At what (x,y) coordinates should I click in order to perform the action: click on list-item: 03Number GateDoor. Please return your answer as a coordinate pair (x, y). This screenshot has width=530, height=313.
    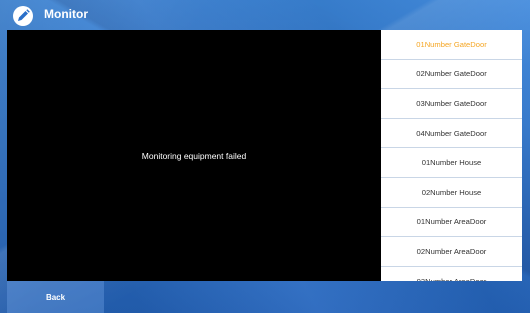
    Looking at the image, I should click on (451, 104).